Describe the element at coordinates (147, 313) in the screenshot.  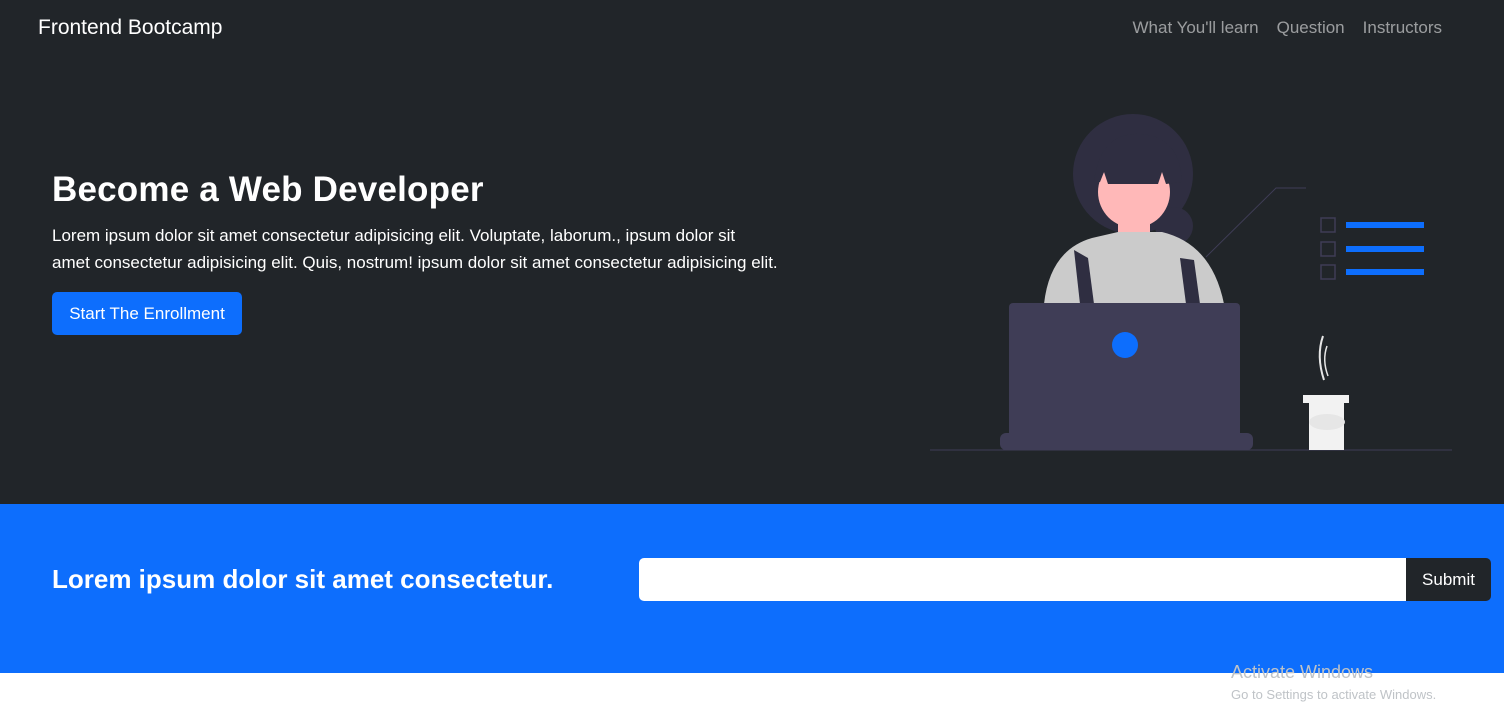
I see `start-enrollment-button: Start The Enrollment` at that location.